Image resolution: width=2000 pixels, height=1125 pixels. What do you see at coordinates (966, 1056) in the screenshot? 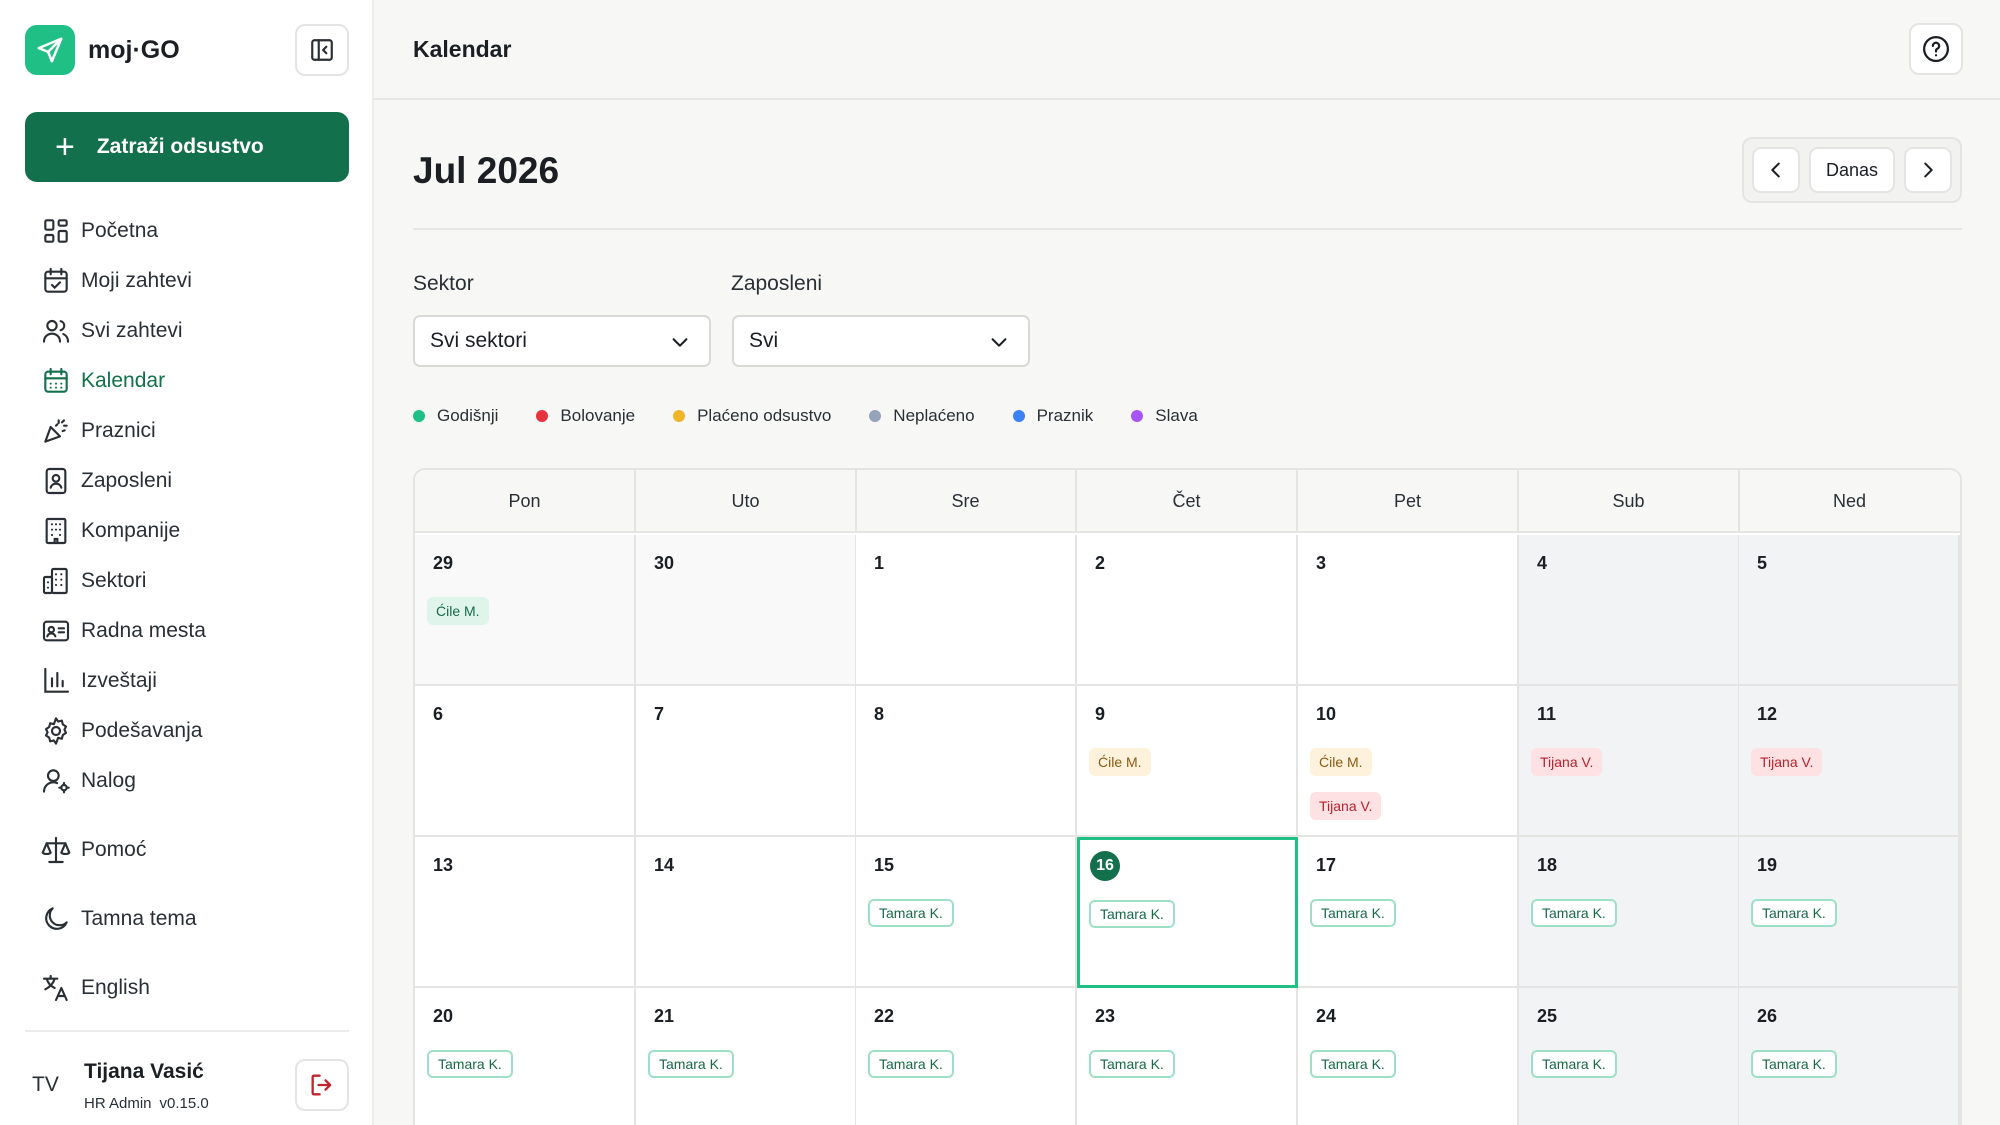
I see `calendar-day: 22 Tamara K.` at bounding box center [966, 1056].